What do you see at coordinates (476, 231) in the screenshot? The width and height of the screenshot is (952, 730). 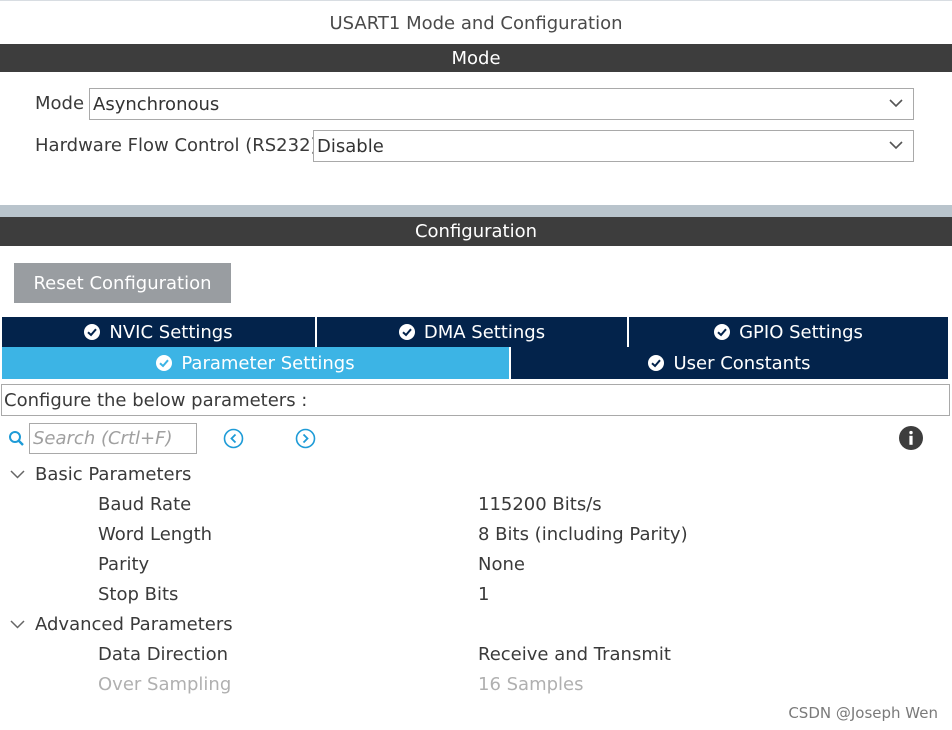 I see `configuration-section-header: Configuration` at bounding box center [476, 231].